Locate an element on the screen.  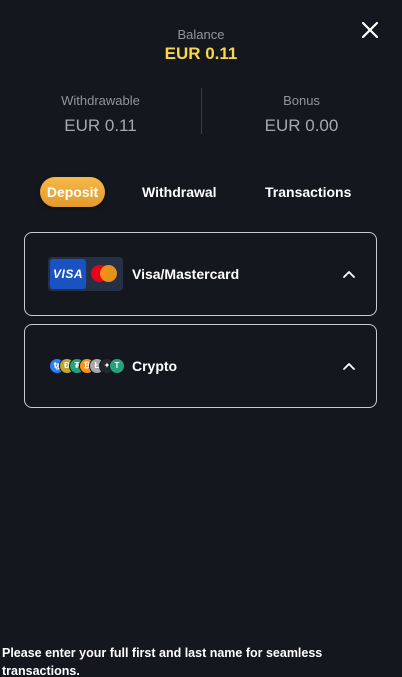
payment-method-visa-mastercard: VISA Visa/Mastercard is located at coordinates (200, 274).